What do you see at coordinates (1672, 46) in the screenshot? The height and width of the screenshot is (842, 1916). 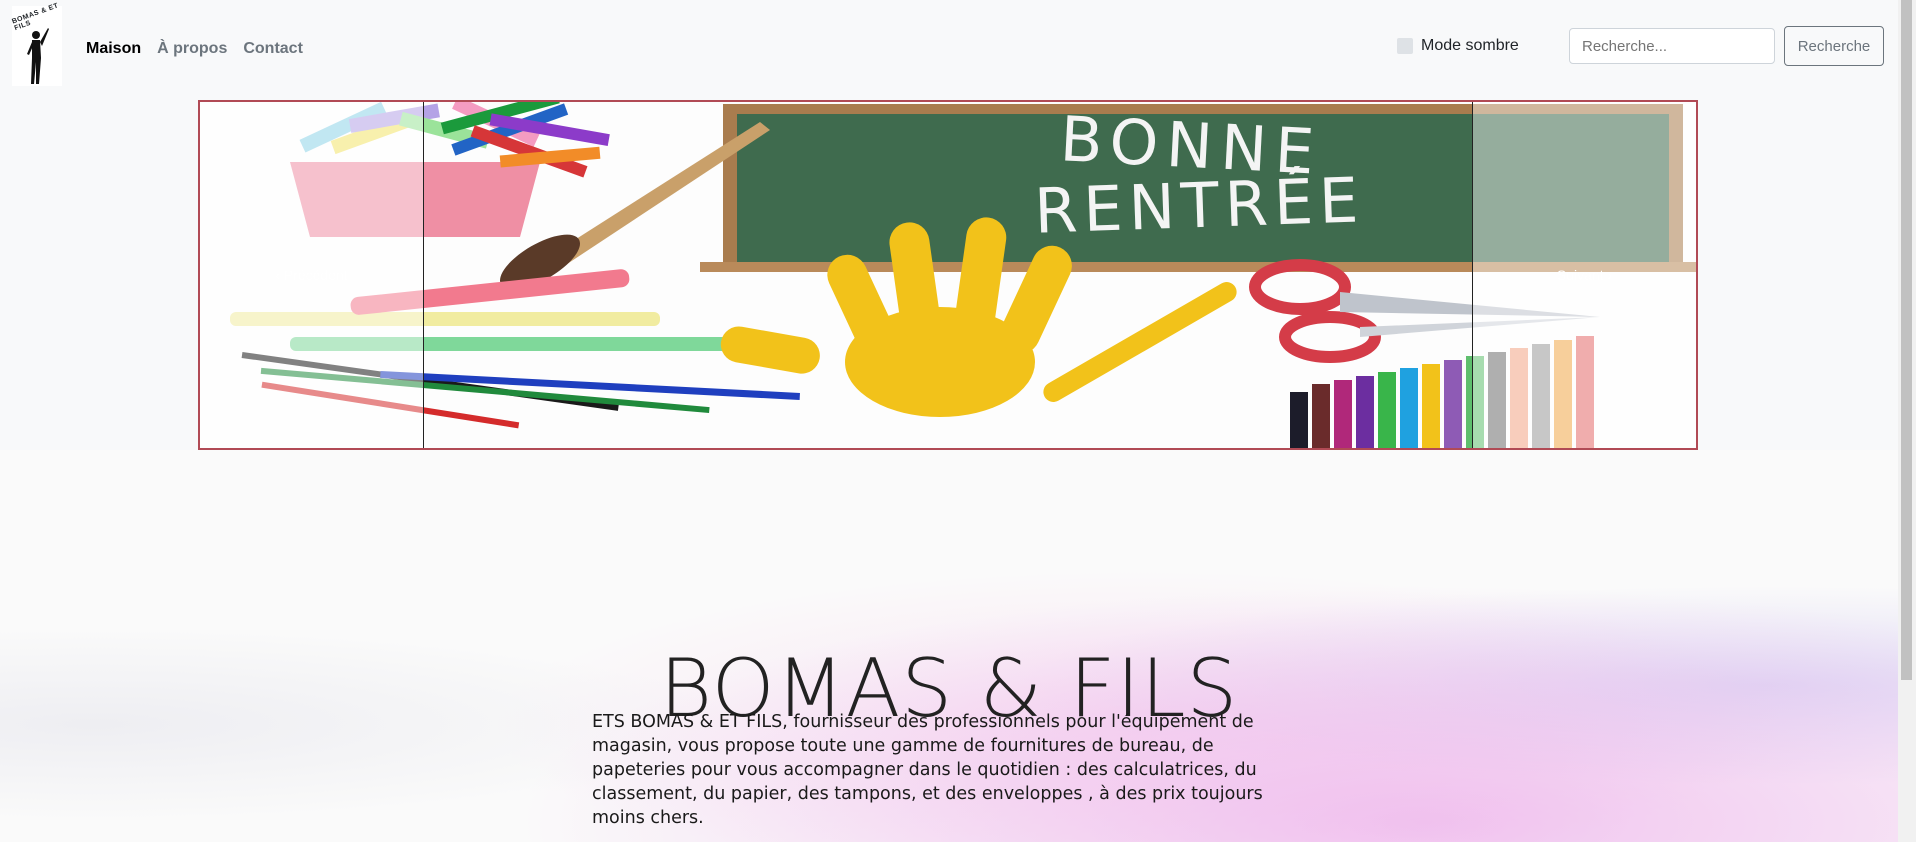 I see `search-input` at bounding box center [1672, 46].